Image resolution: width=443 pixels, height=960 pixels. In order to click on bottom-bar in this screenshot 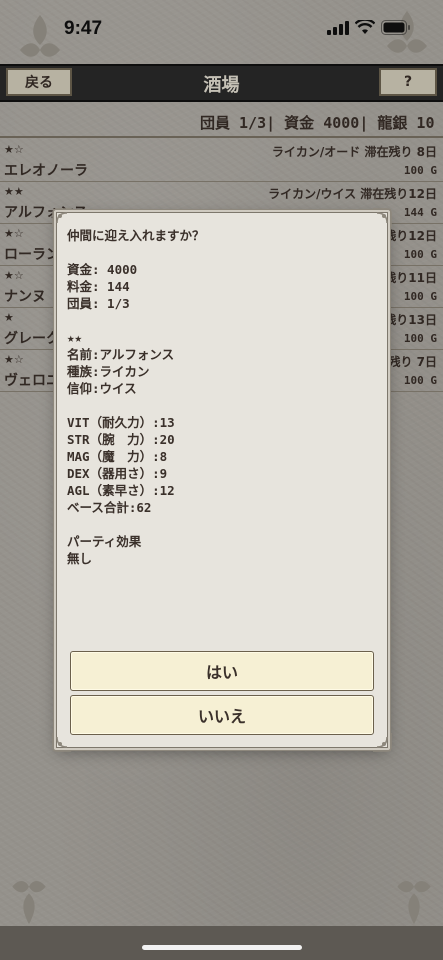, I will do `click(221, 943)`.